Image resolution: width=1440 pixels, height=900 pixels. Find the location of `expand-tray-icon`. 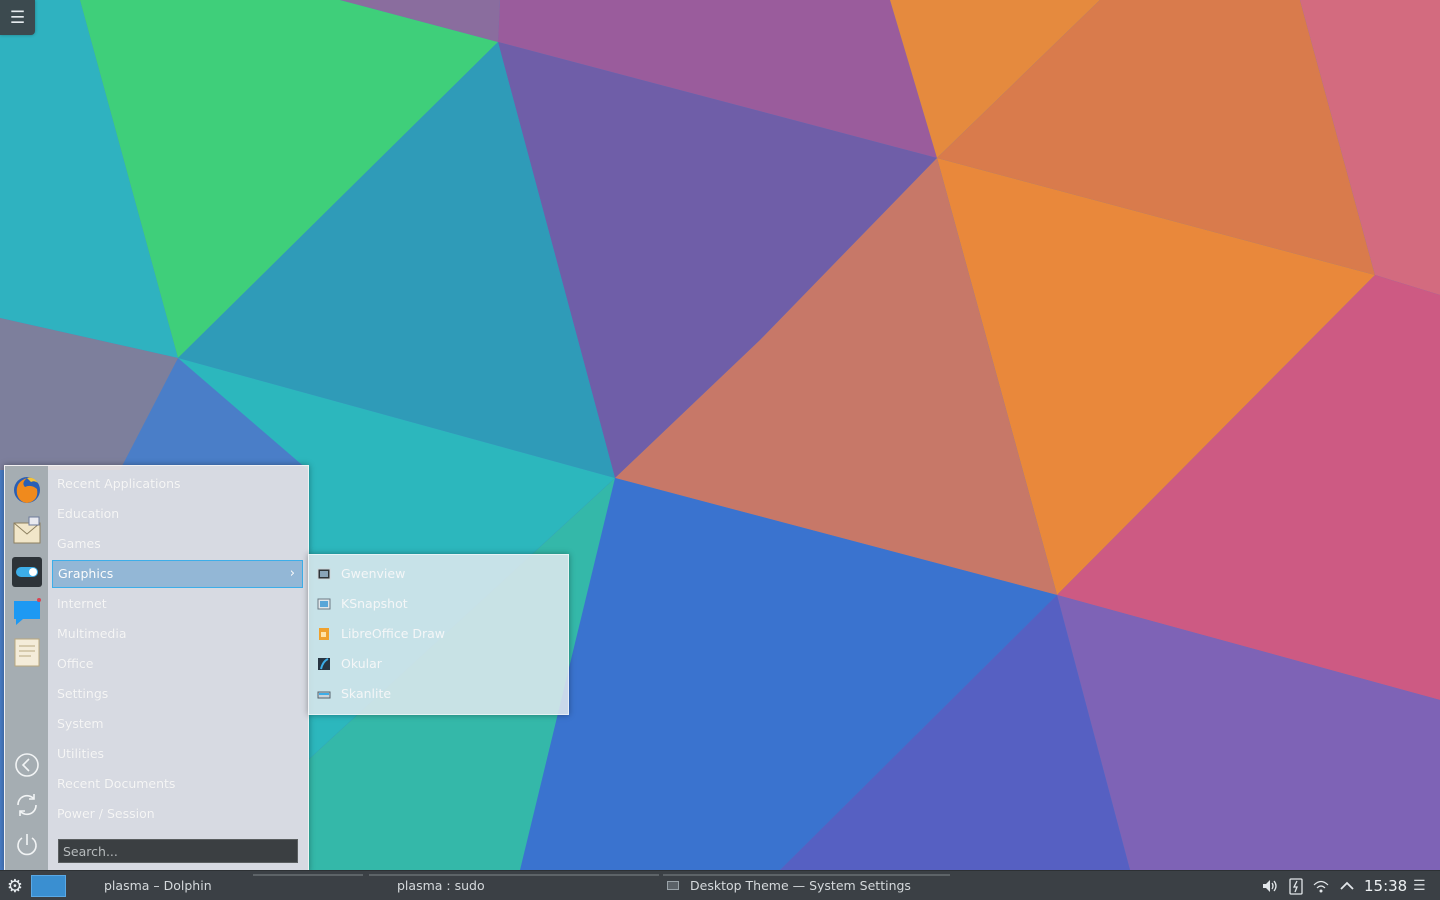

expand-tray-icon is located at coordinates (1347, 886).